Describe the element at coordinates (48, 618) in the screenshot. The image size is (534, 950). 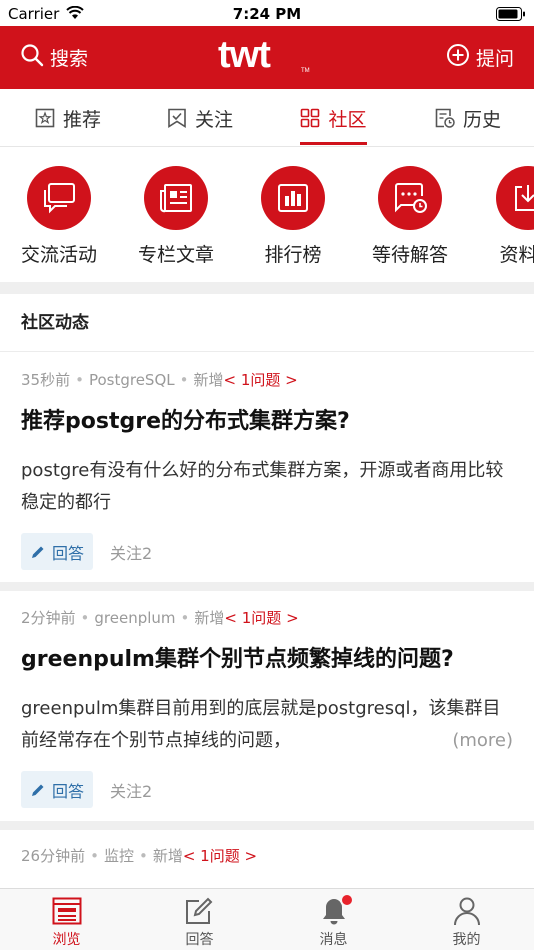
I see `item-time: 2分钟前` at that location.